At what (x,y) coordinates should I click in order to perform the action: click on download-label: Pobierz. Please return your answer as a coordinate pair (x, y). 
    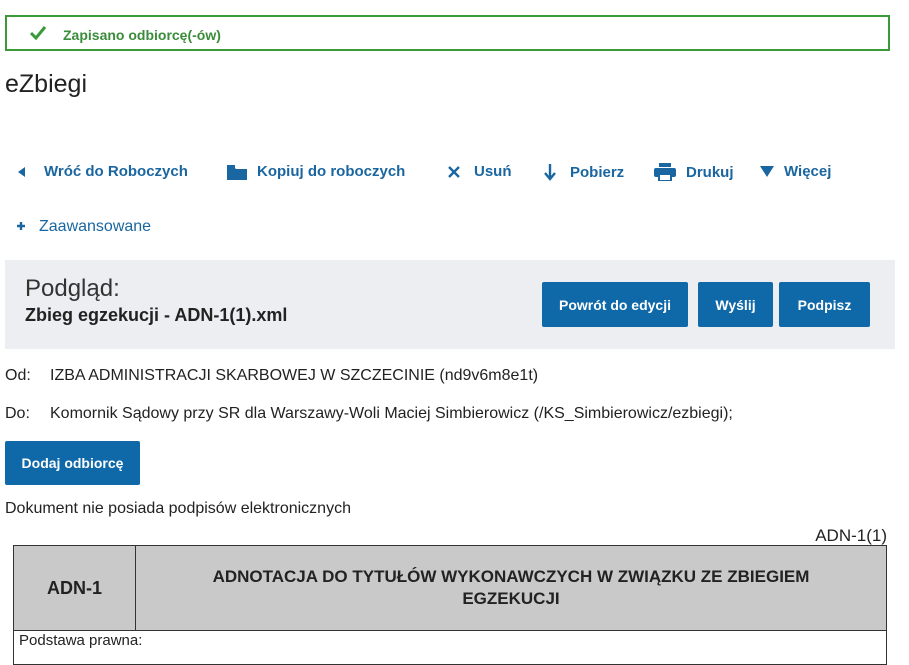
    Looking at the image, I should click on (597, 172).